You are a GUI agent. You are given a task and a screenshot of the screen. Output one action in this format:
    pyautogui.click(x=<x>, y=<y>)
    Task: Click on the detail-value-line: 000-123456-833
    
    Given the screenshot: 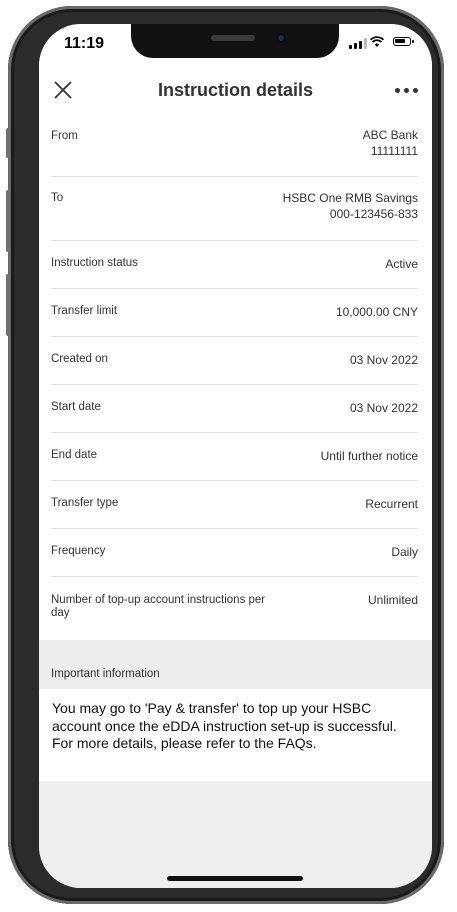 What is the action you would take?
    pyautogui.click(x=373, y=214)
    